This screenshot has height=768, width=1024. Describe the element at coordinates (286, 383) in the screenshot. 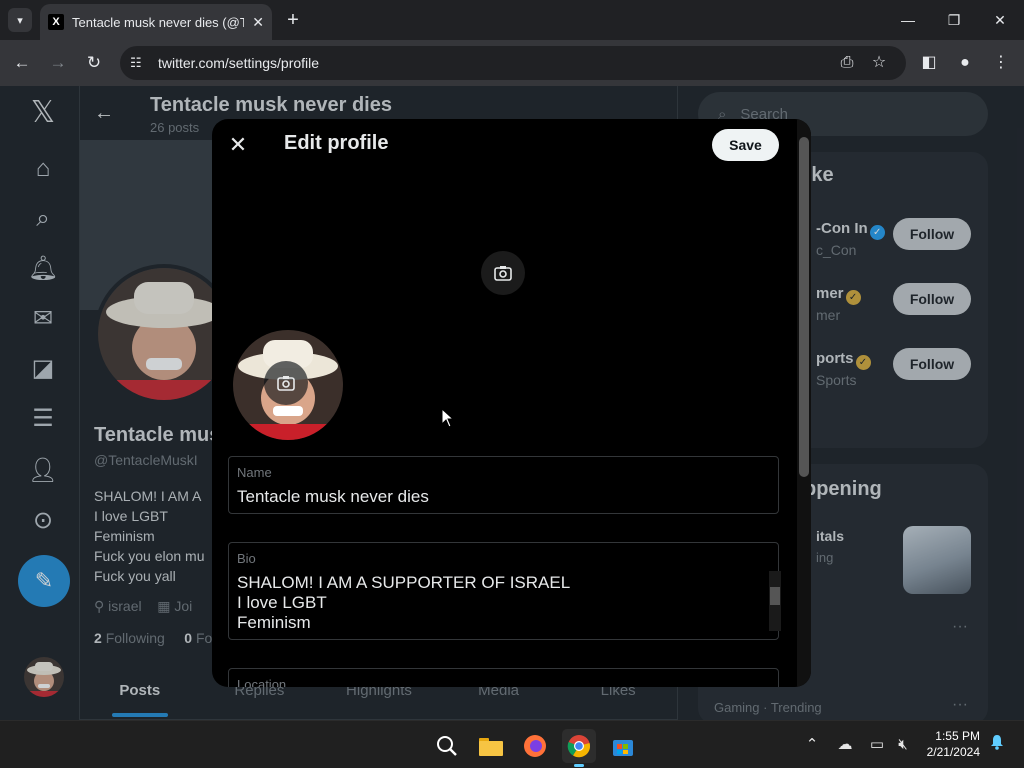

I see `add-avatar-photo-icon` at that location.